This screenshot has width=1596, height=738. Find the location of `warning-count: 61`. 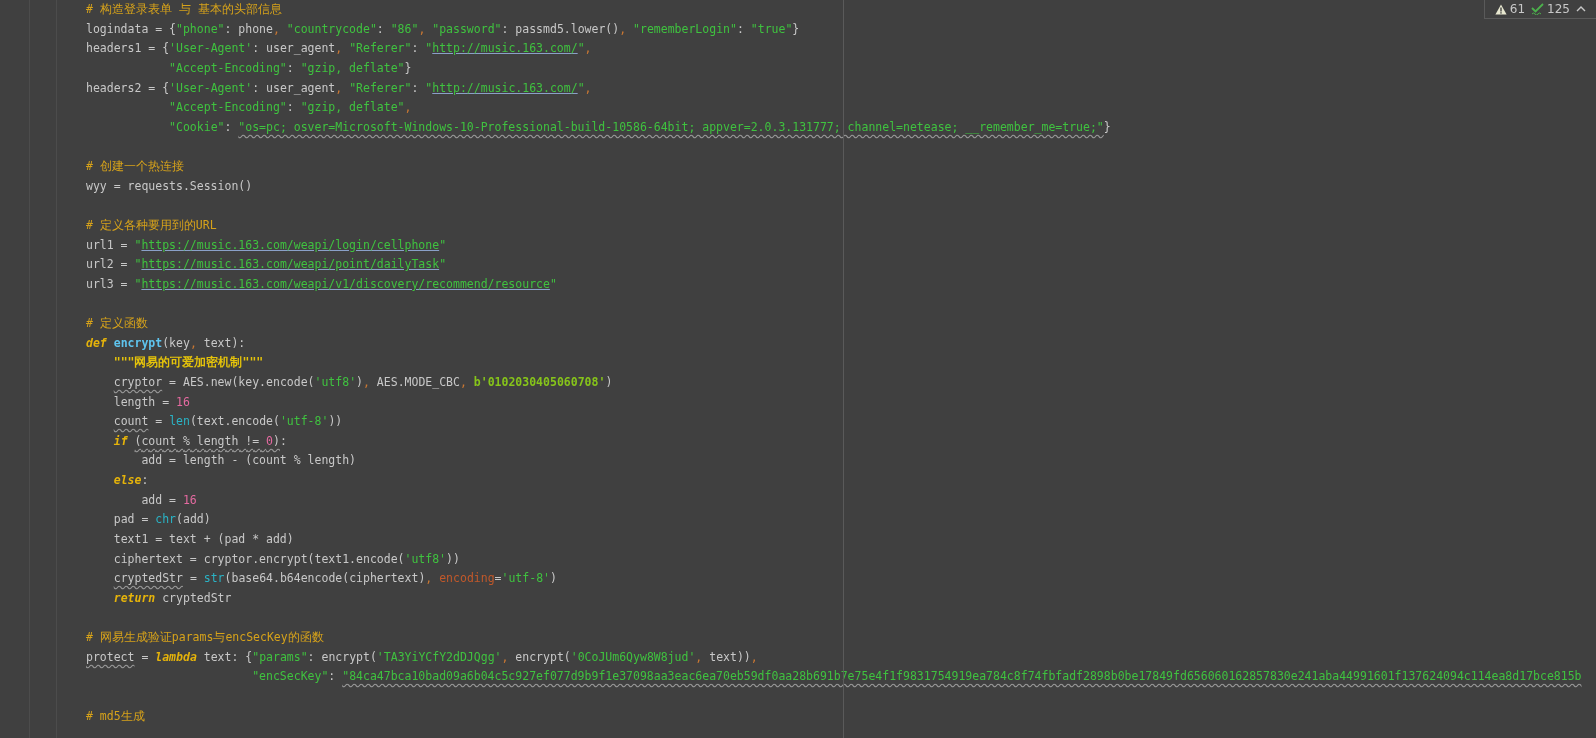

warning-count: 61 is located at coordinates (1517, 9).